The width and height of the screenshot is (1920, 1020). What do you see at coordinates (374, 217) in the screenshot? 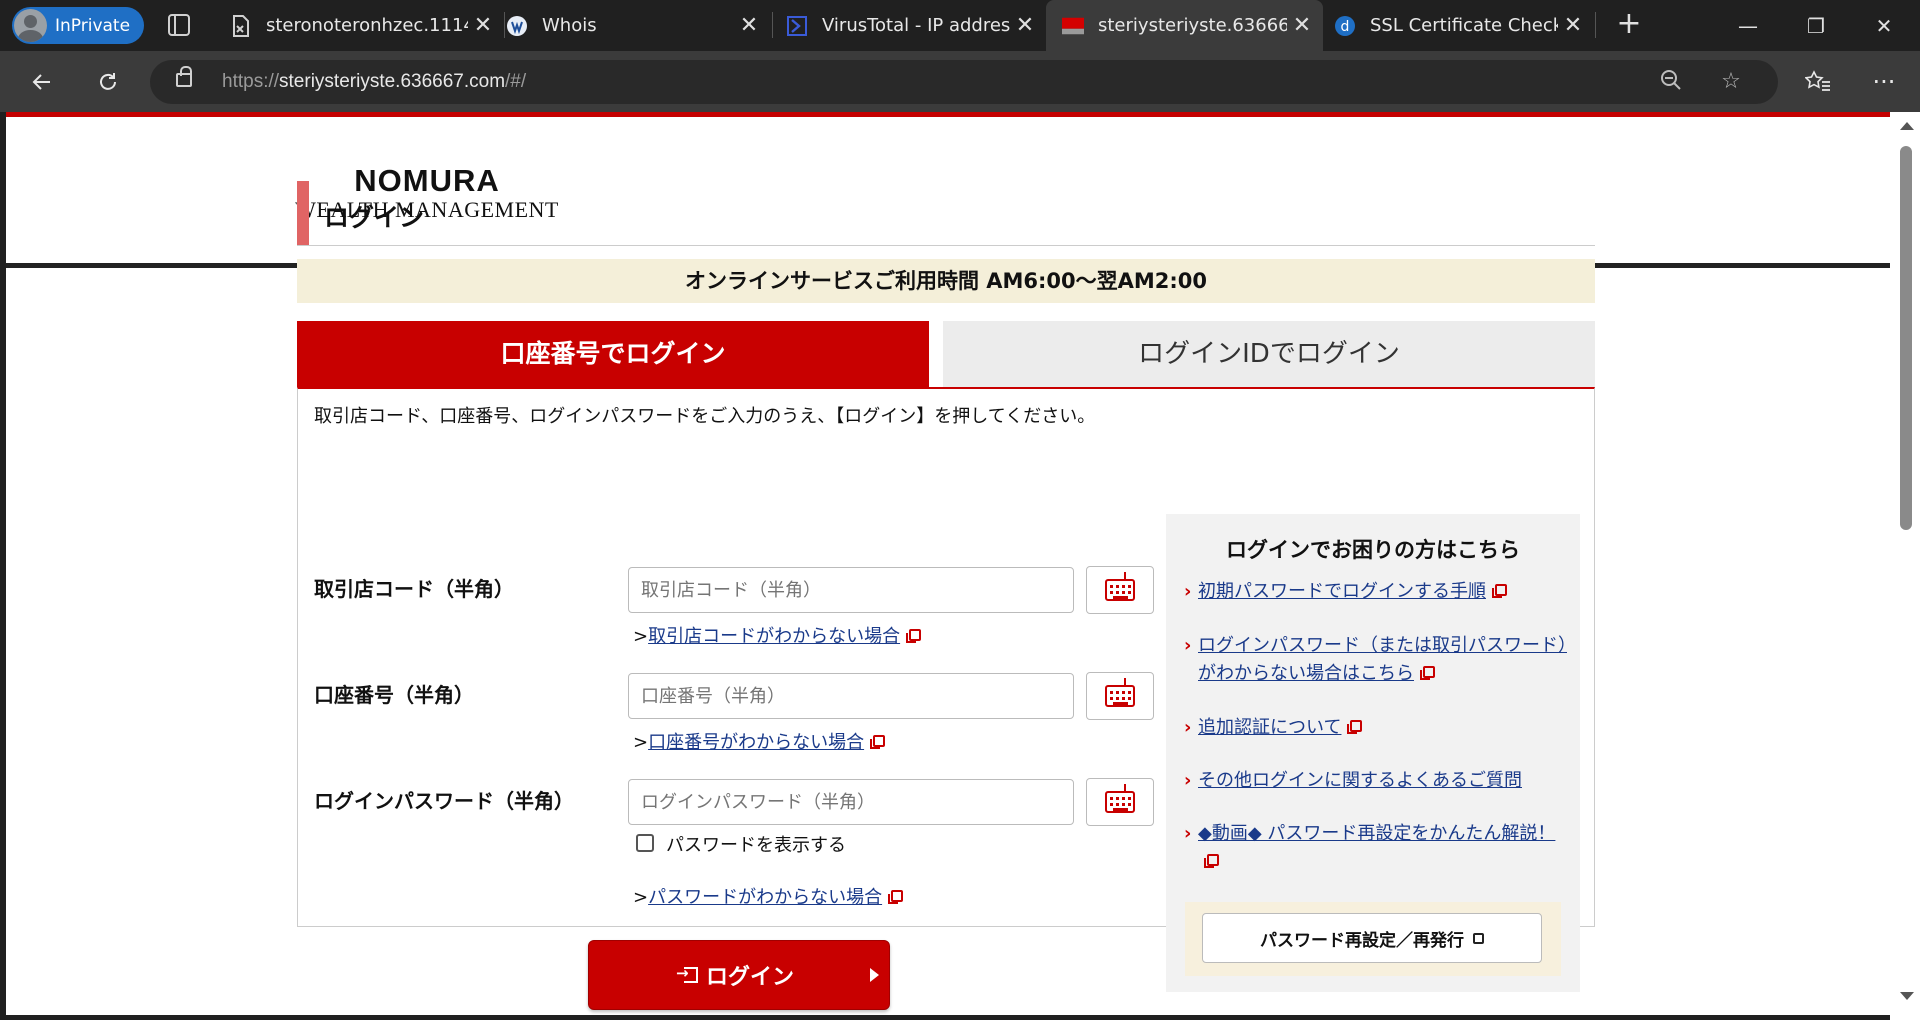
I see `page-title: ログイン` at bounding box center [374, 217].